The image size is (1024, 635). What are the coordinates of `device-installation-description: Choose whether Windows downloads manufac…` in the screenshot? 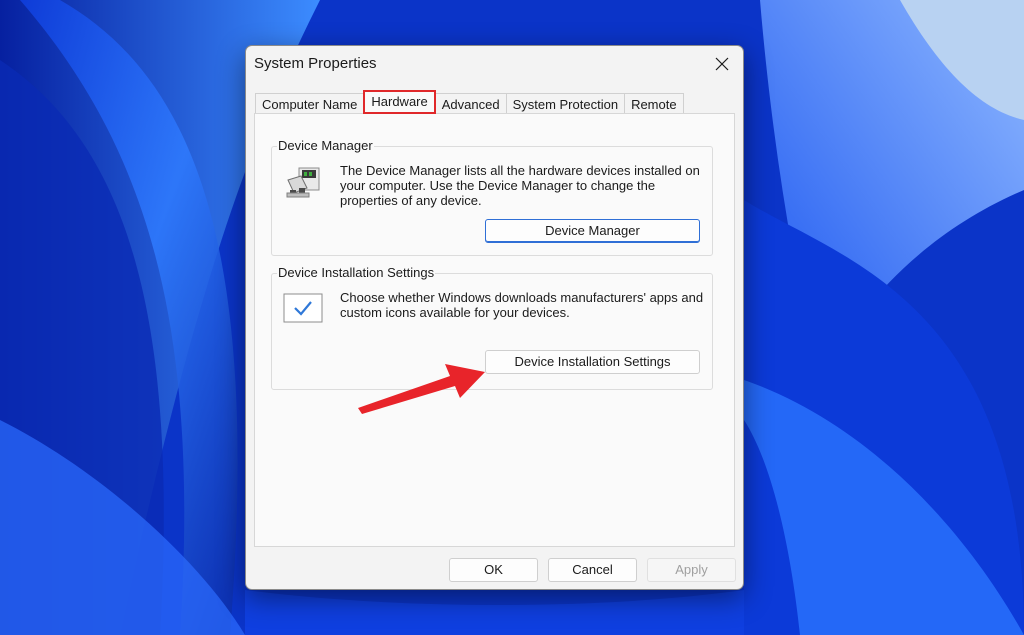 It's located at (522, 305).